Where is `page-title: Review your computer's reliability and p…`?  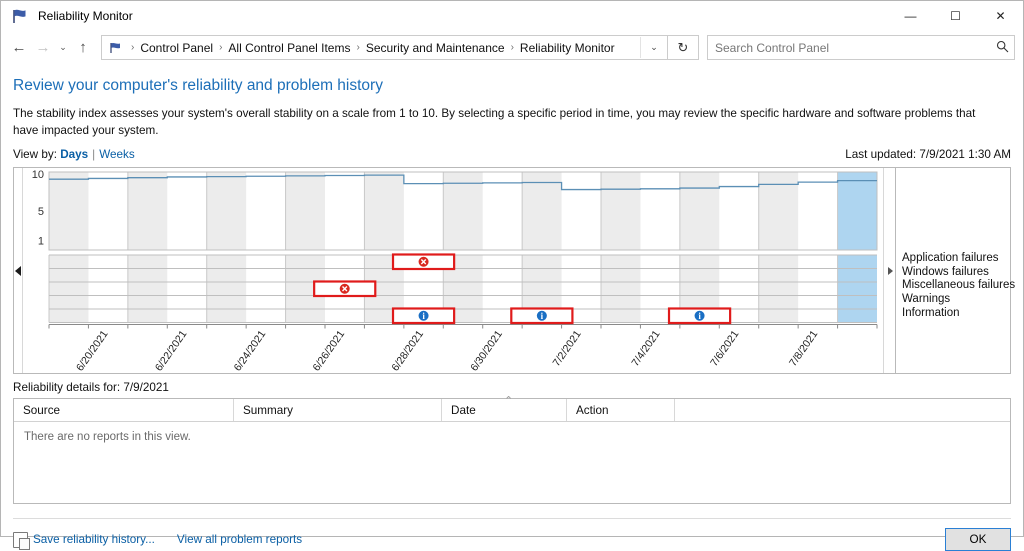
page-title: Review your computer's reliability and p… is located at coordinates (198, 85).